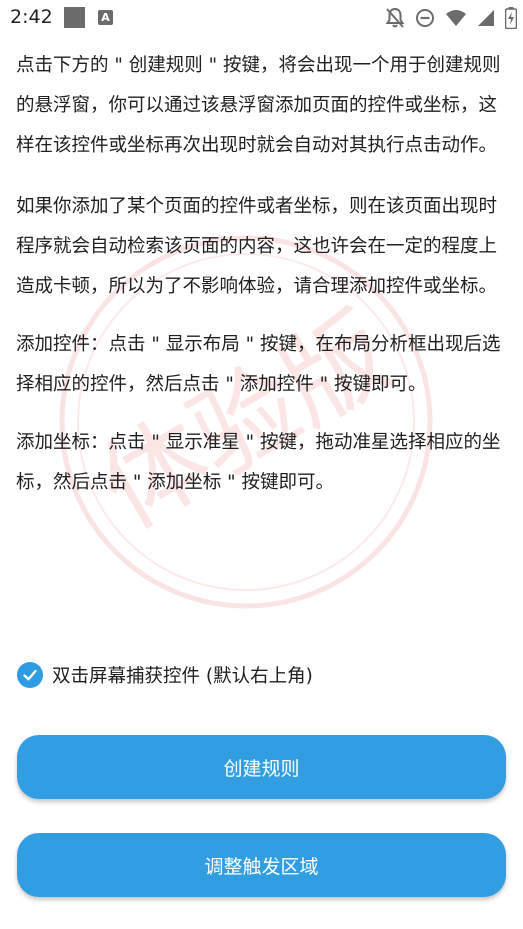 The width and height of the screenshot is (523, 929). What do you see at coordinates (30, 675) in the screenshot?
I see `checkbox-checked-icon` at bounding box center [30, 675].